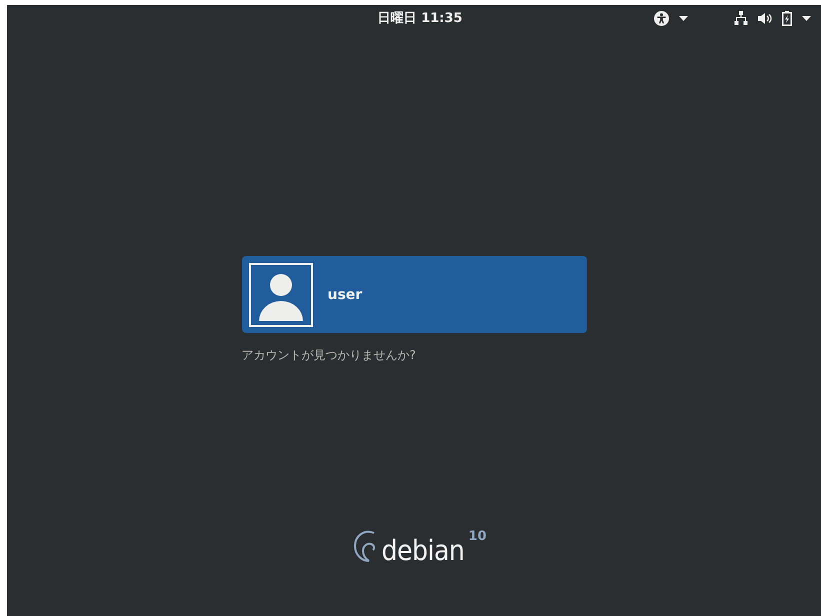 This screenshot has width=821, height=616. What do you see at coordinates (414, 18) in the screenshot?
I see `clock: 日曜日 11:35` at bounding box center [414, 18].